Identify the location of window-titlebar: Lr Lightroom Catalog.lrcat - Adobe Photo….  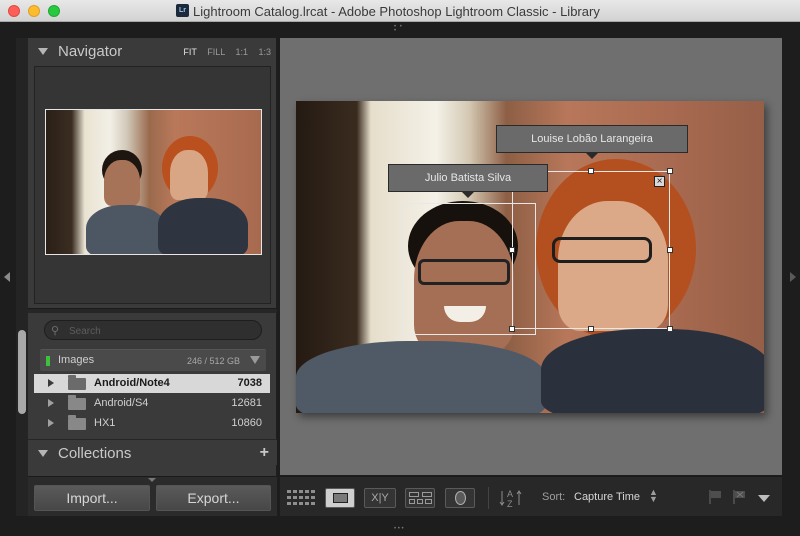
(400, 11).